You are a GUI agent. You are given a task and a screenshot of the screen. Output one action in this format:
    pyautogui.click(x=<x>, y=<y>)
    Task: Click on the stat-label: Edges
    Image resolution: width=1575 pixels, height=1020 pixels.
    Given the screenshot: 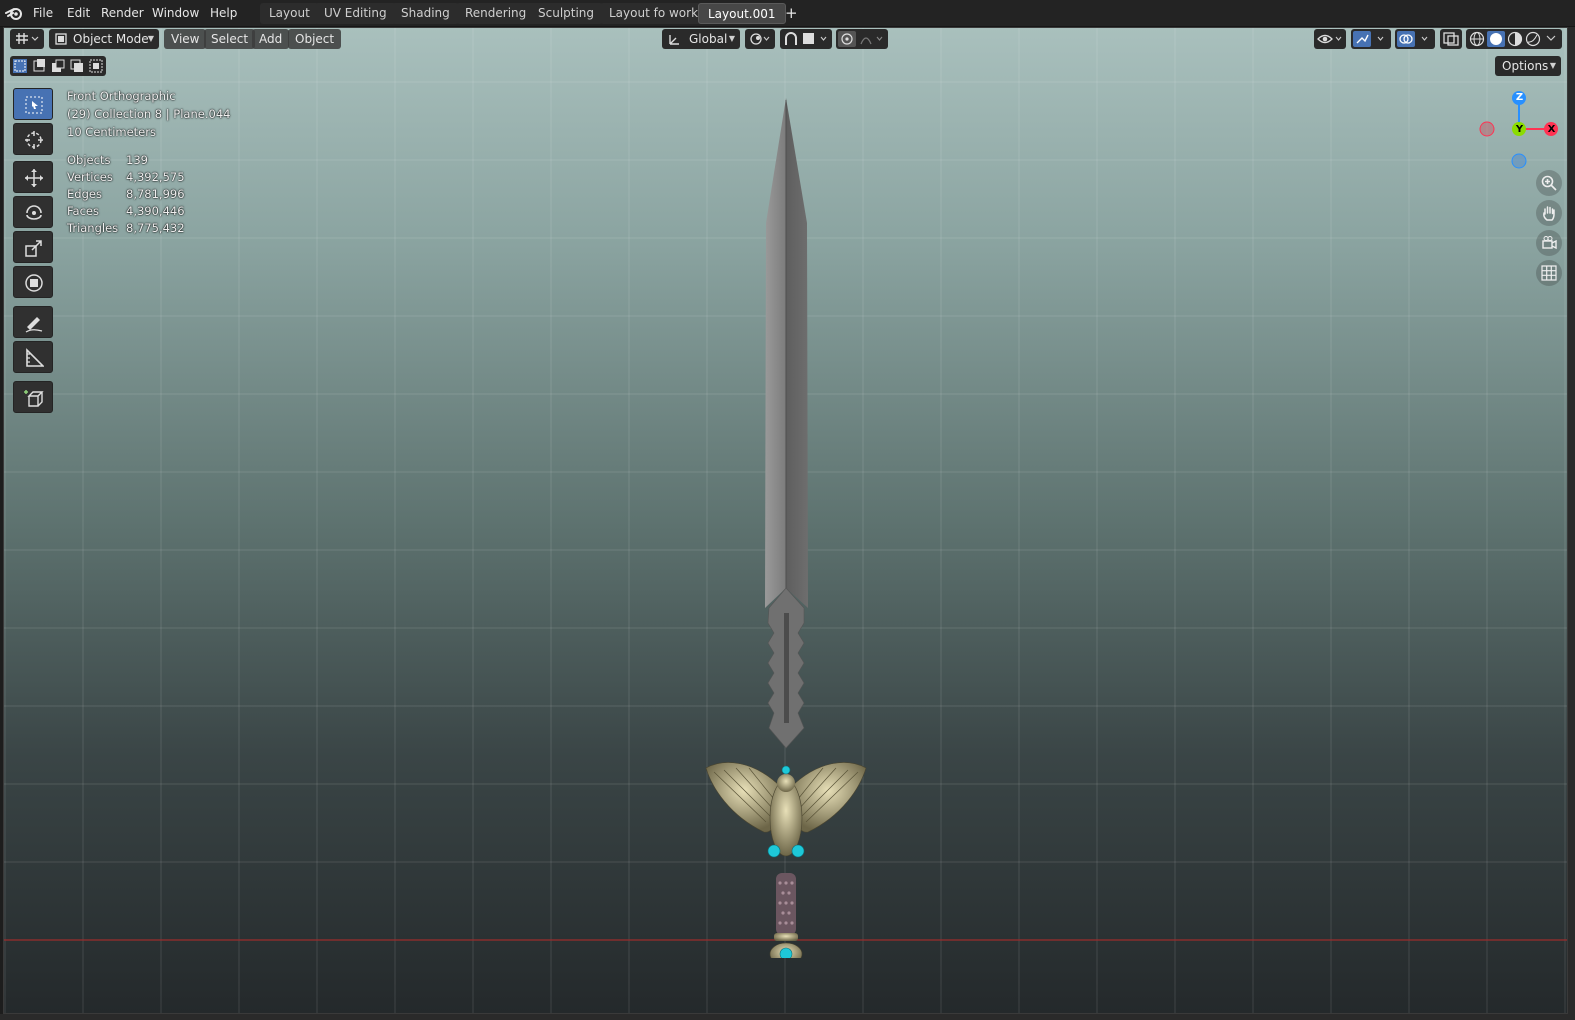 What is the action you would take?
    pyautogui.click(x=84, y=194)
    